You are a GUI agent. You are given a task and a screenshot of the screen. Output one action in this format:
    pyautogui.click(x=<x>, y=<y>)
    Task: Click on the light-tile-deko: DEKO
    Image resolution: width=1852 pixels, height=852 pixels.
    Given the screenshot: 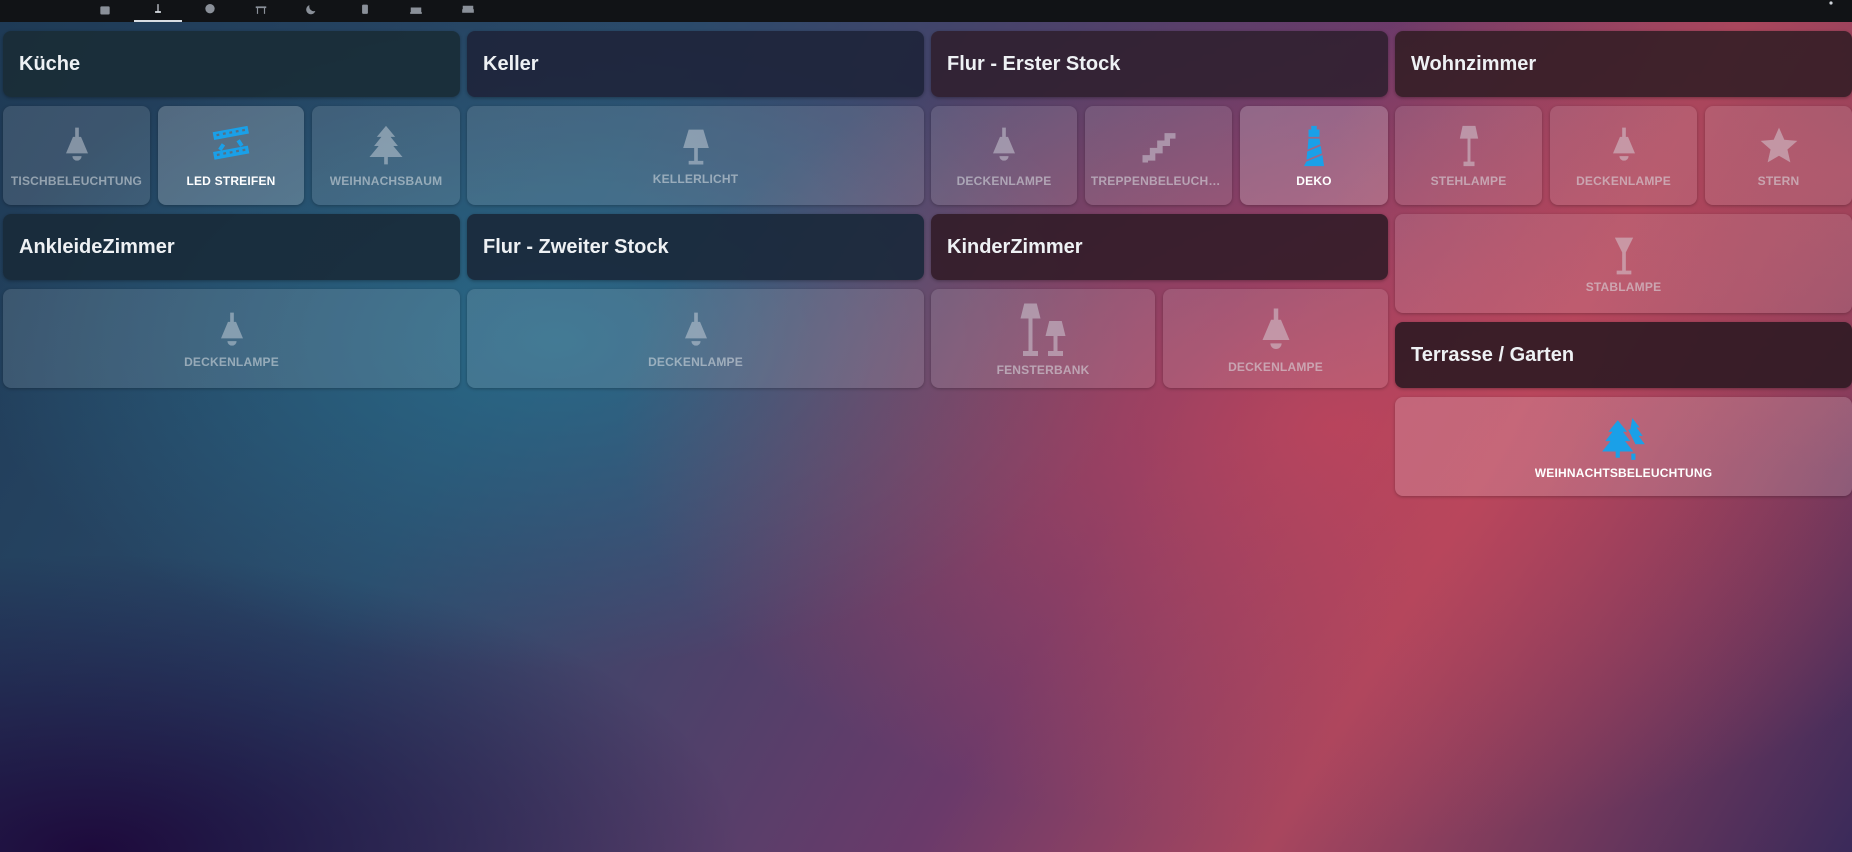 What is the action you would take?
    pyautogui.click(x=1314, y=155)
    